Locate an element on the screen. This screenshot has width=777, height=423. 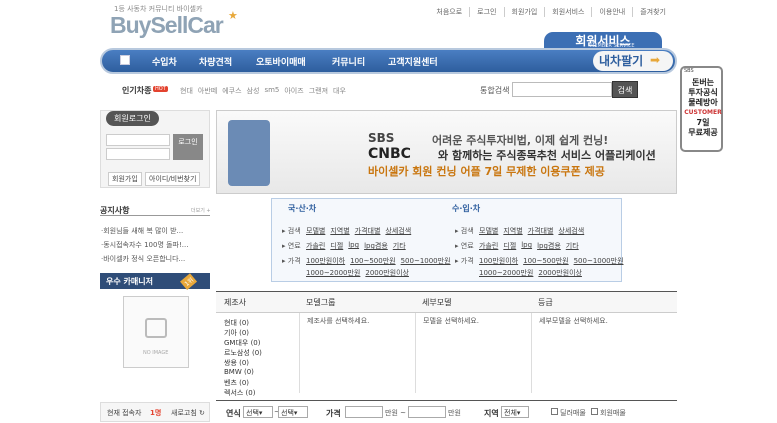
password-input is located at coordinates (138, 154).